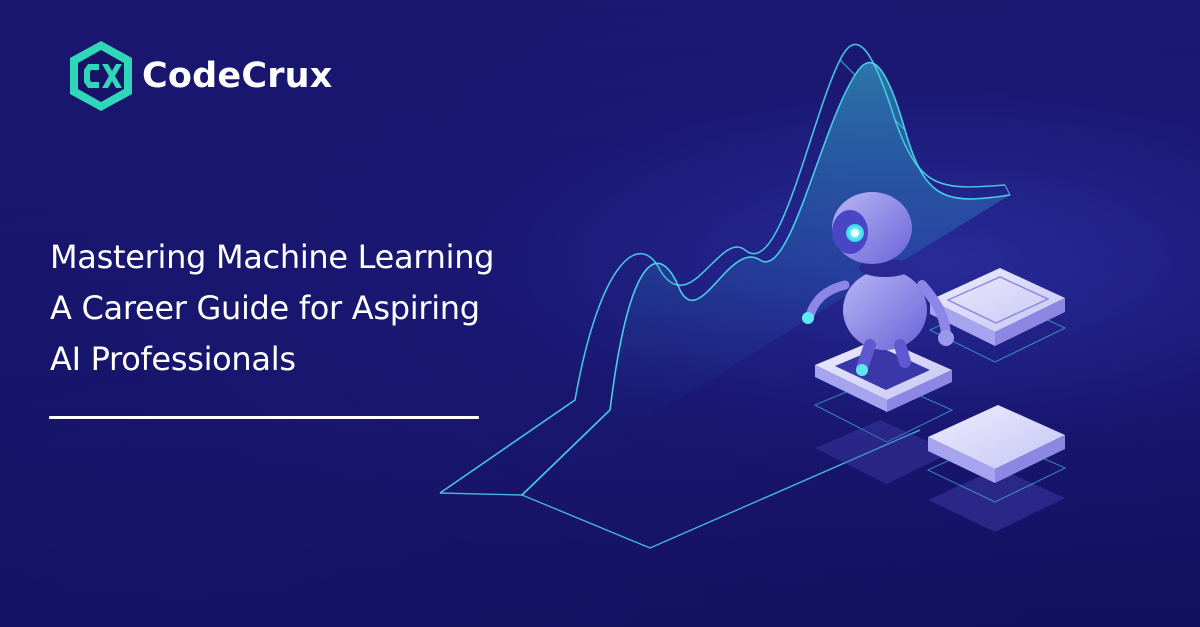  What do you see at coordinates (272, 257) in the screenshot?
I see `headline-line-1: Mastering Machine Learning` at bounding box center [272, 257].